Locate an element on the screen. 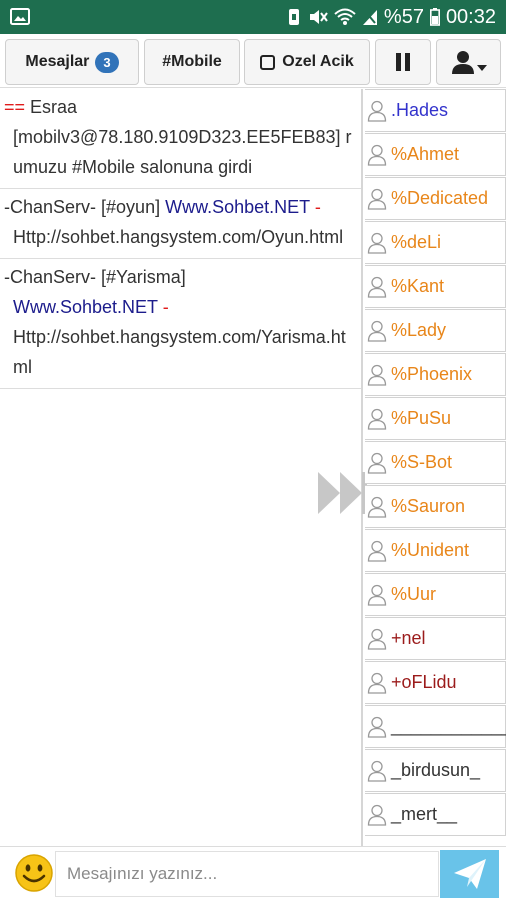 This screenshot has width=506, height=900. user-list-item: %Uur is located at coordinates (435, 594).